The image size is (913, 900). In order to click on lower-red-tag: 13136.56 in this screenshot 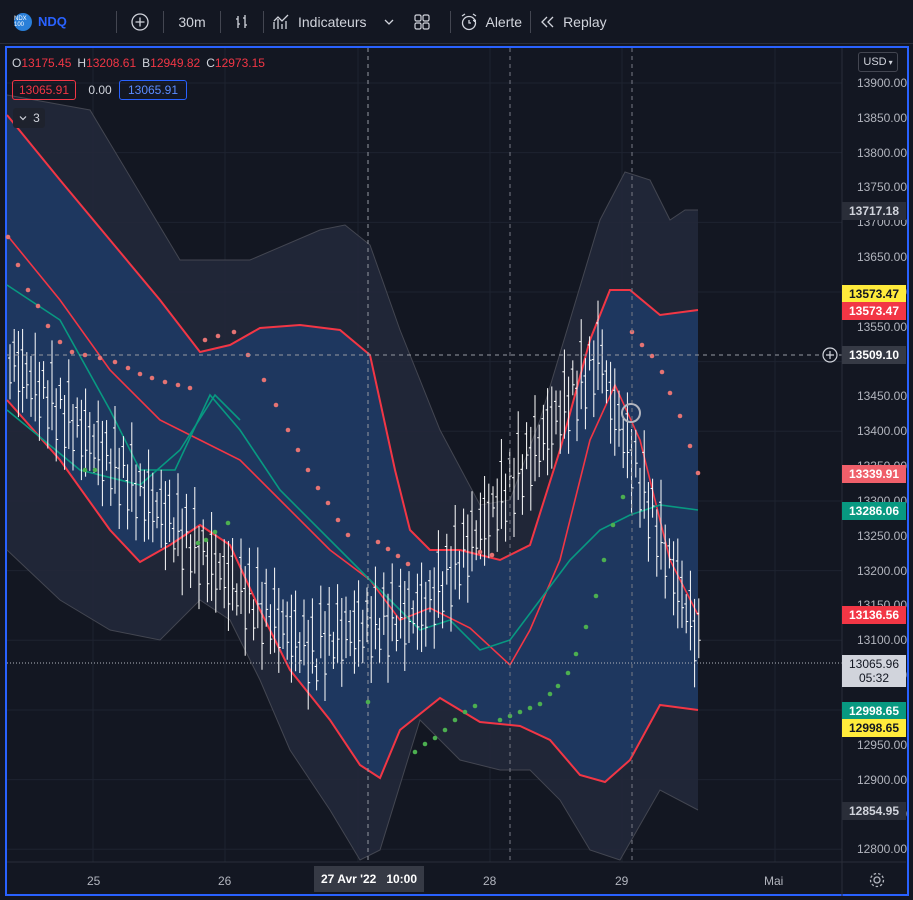, I will do `click(874, 615)`.